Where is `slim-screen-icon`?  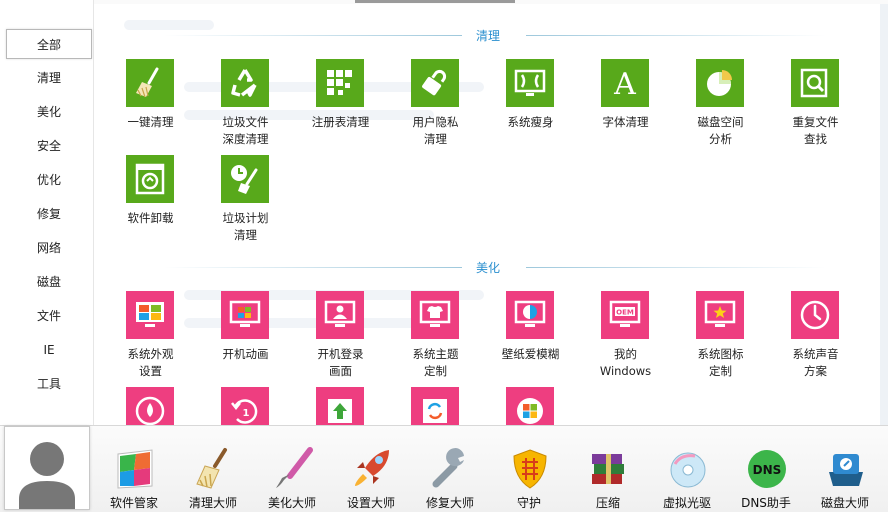 slim-screen-icon is located at coordinates (530, 83).